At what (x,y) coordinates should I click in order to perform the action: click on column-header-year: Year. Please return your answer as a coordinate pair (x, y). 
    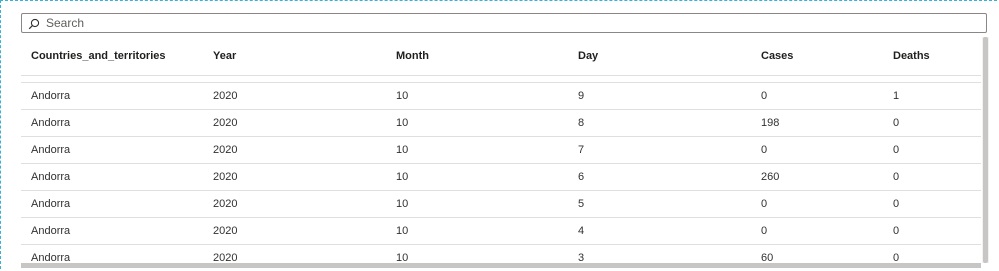
    Looking at the image, I should click on (294, 56).